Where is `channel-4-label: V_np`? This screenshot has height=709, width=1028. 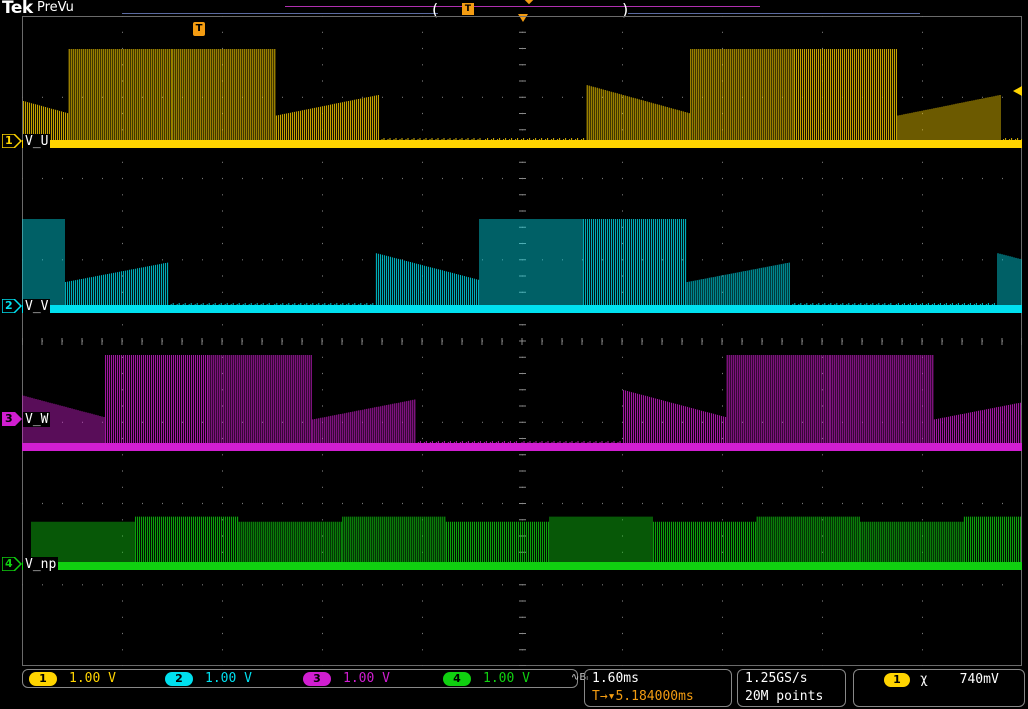
channel-4-label: V_np is located at coordinates (41, 564).